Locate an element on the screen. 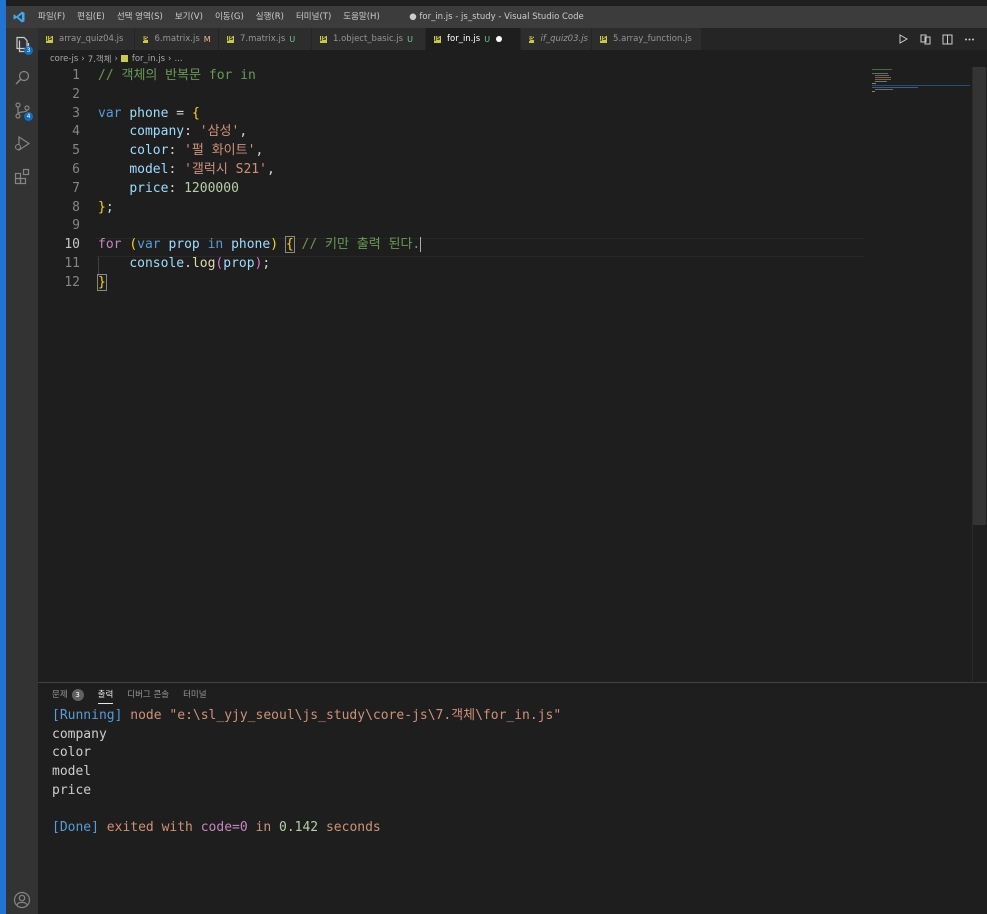 The width and height of the screenshot is (987, 914). code-token: color is located at coordinates (149, 151).